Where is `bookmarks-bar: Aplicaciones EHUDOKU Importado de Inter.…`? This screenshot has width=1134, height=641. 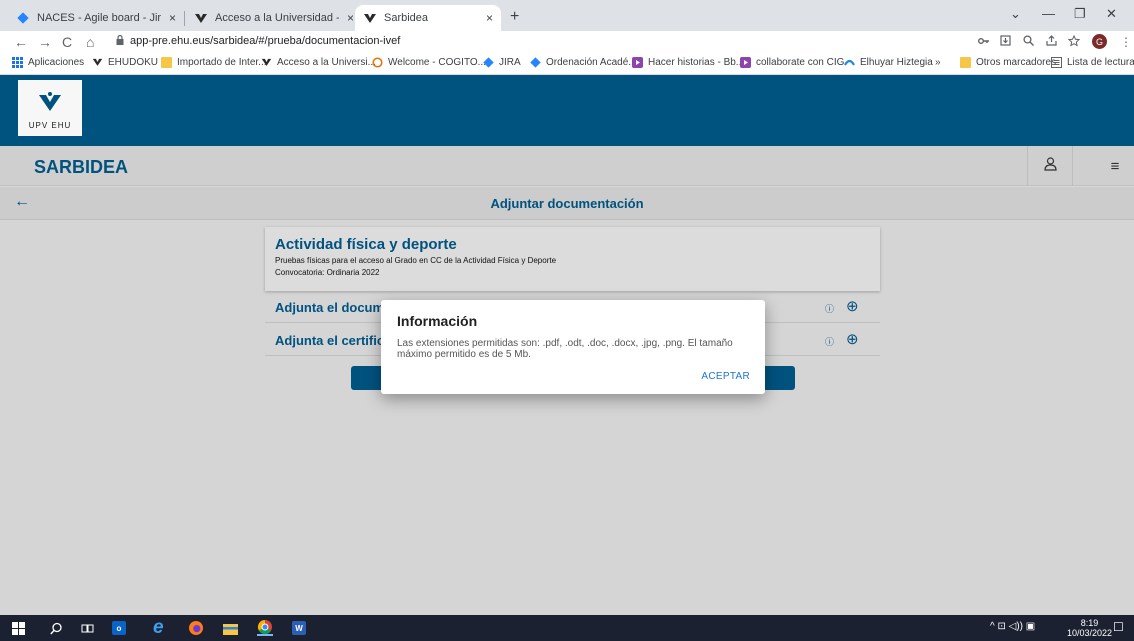
bookmarks-bar: Aplicaciones EHUDOKU Importado de Inter.… is located at coordinates (567, 64).